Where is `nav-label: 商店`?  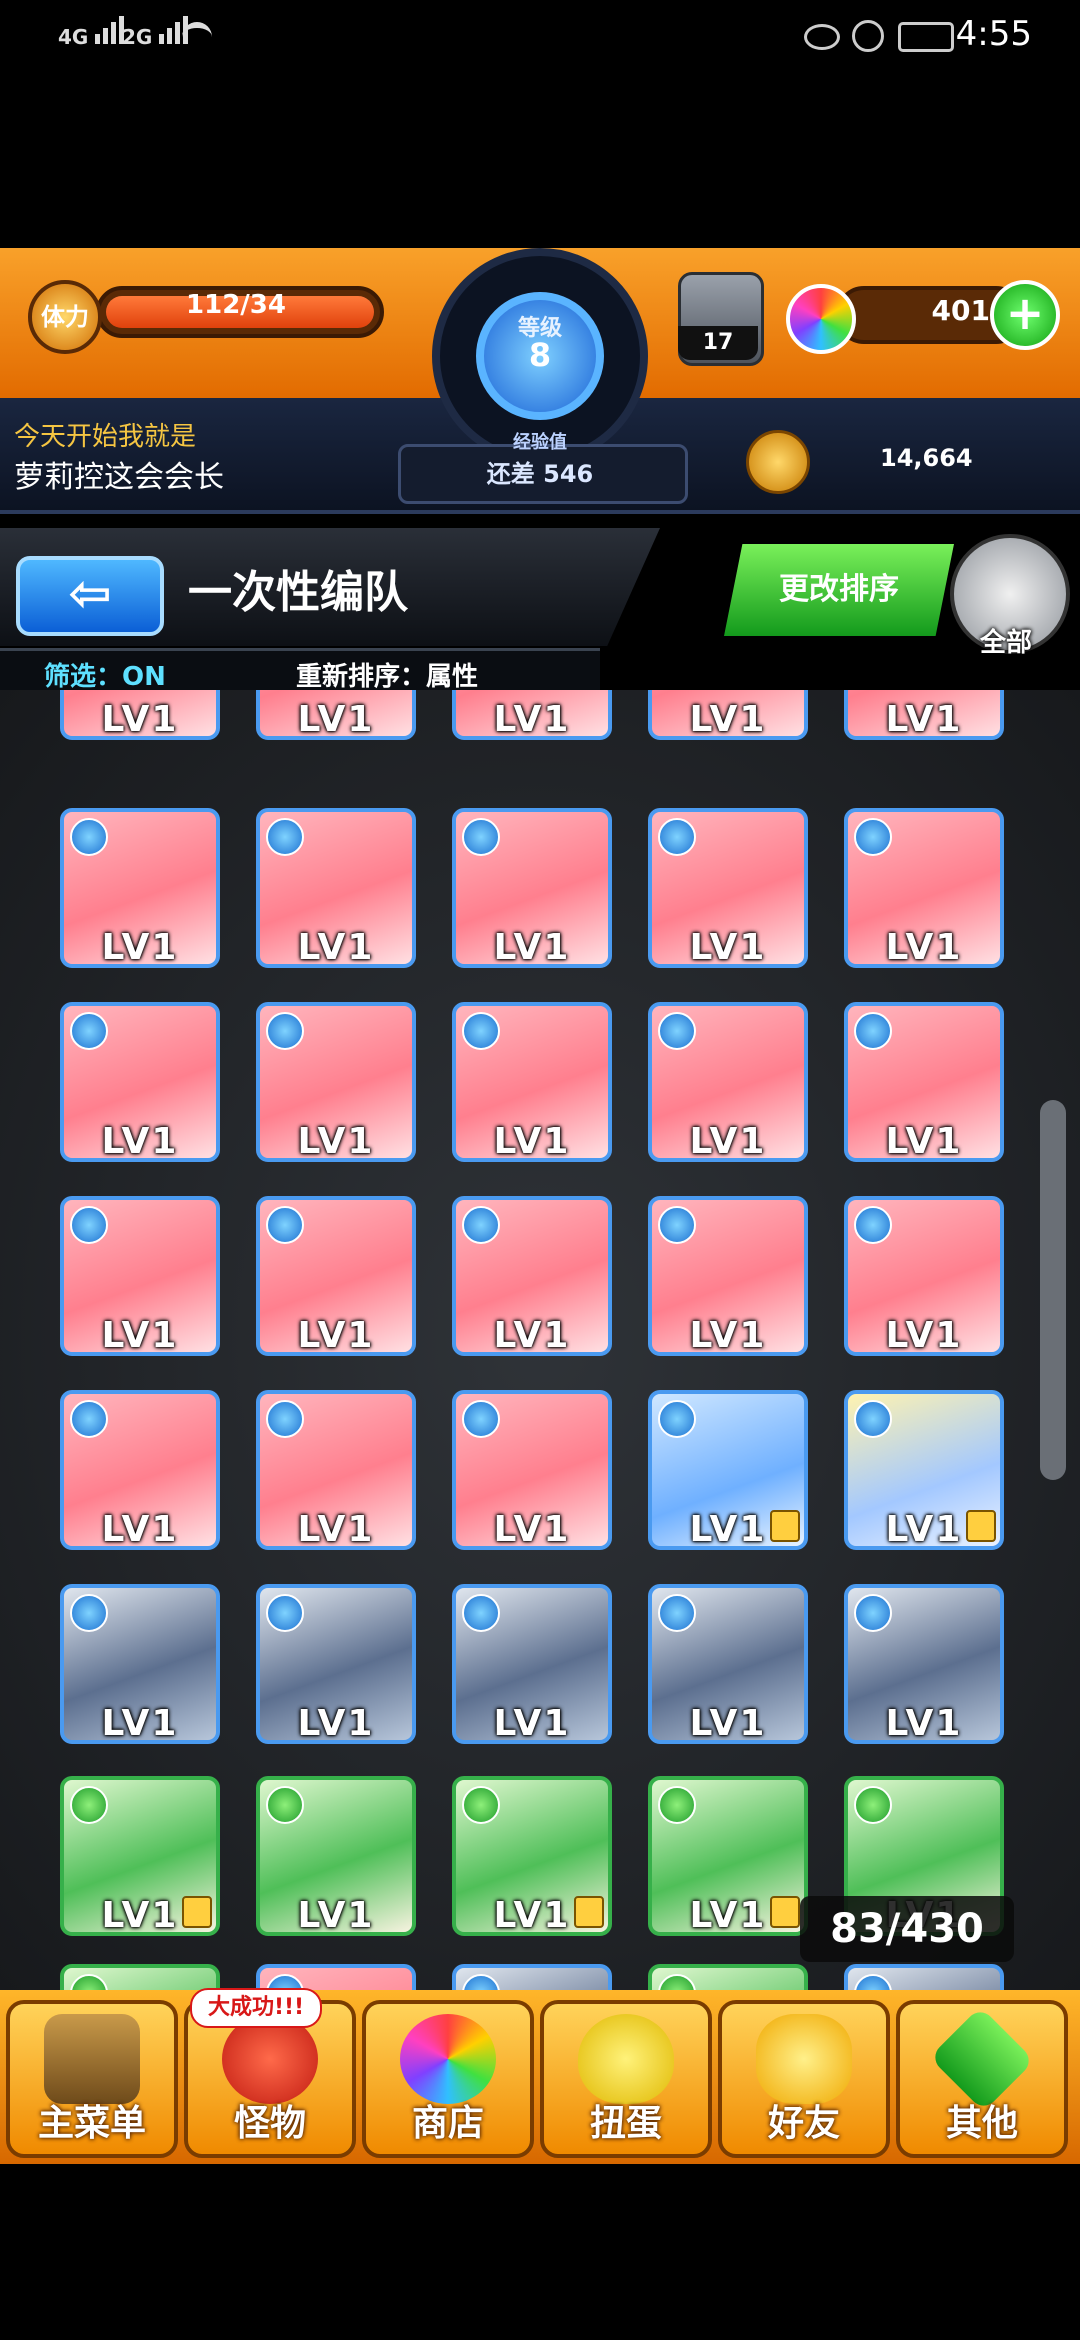
nav-label: 商店 is located at coordinates (447, 2123).